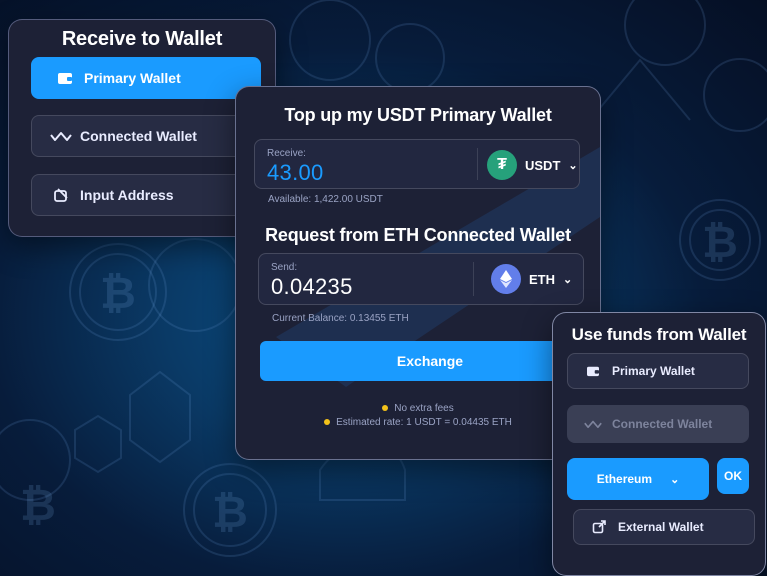 This screenshot has height=576, width=767. I want to click on funds-primary-wallet-option: Primary Wallet, so click(658, 371).